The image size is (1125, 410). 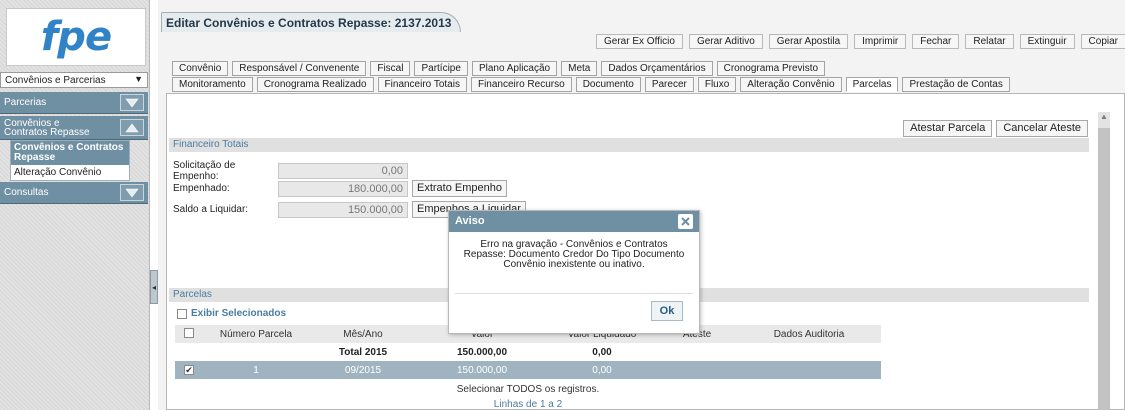 I want to click on tab-prestacao-contas: Prestação de Contas, so click(x=956, y=84).